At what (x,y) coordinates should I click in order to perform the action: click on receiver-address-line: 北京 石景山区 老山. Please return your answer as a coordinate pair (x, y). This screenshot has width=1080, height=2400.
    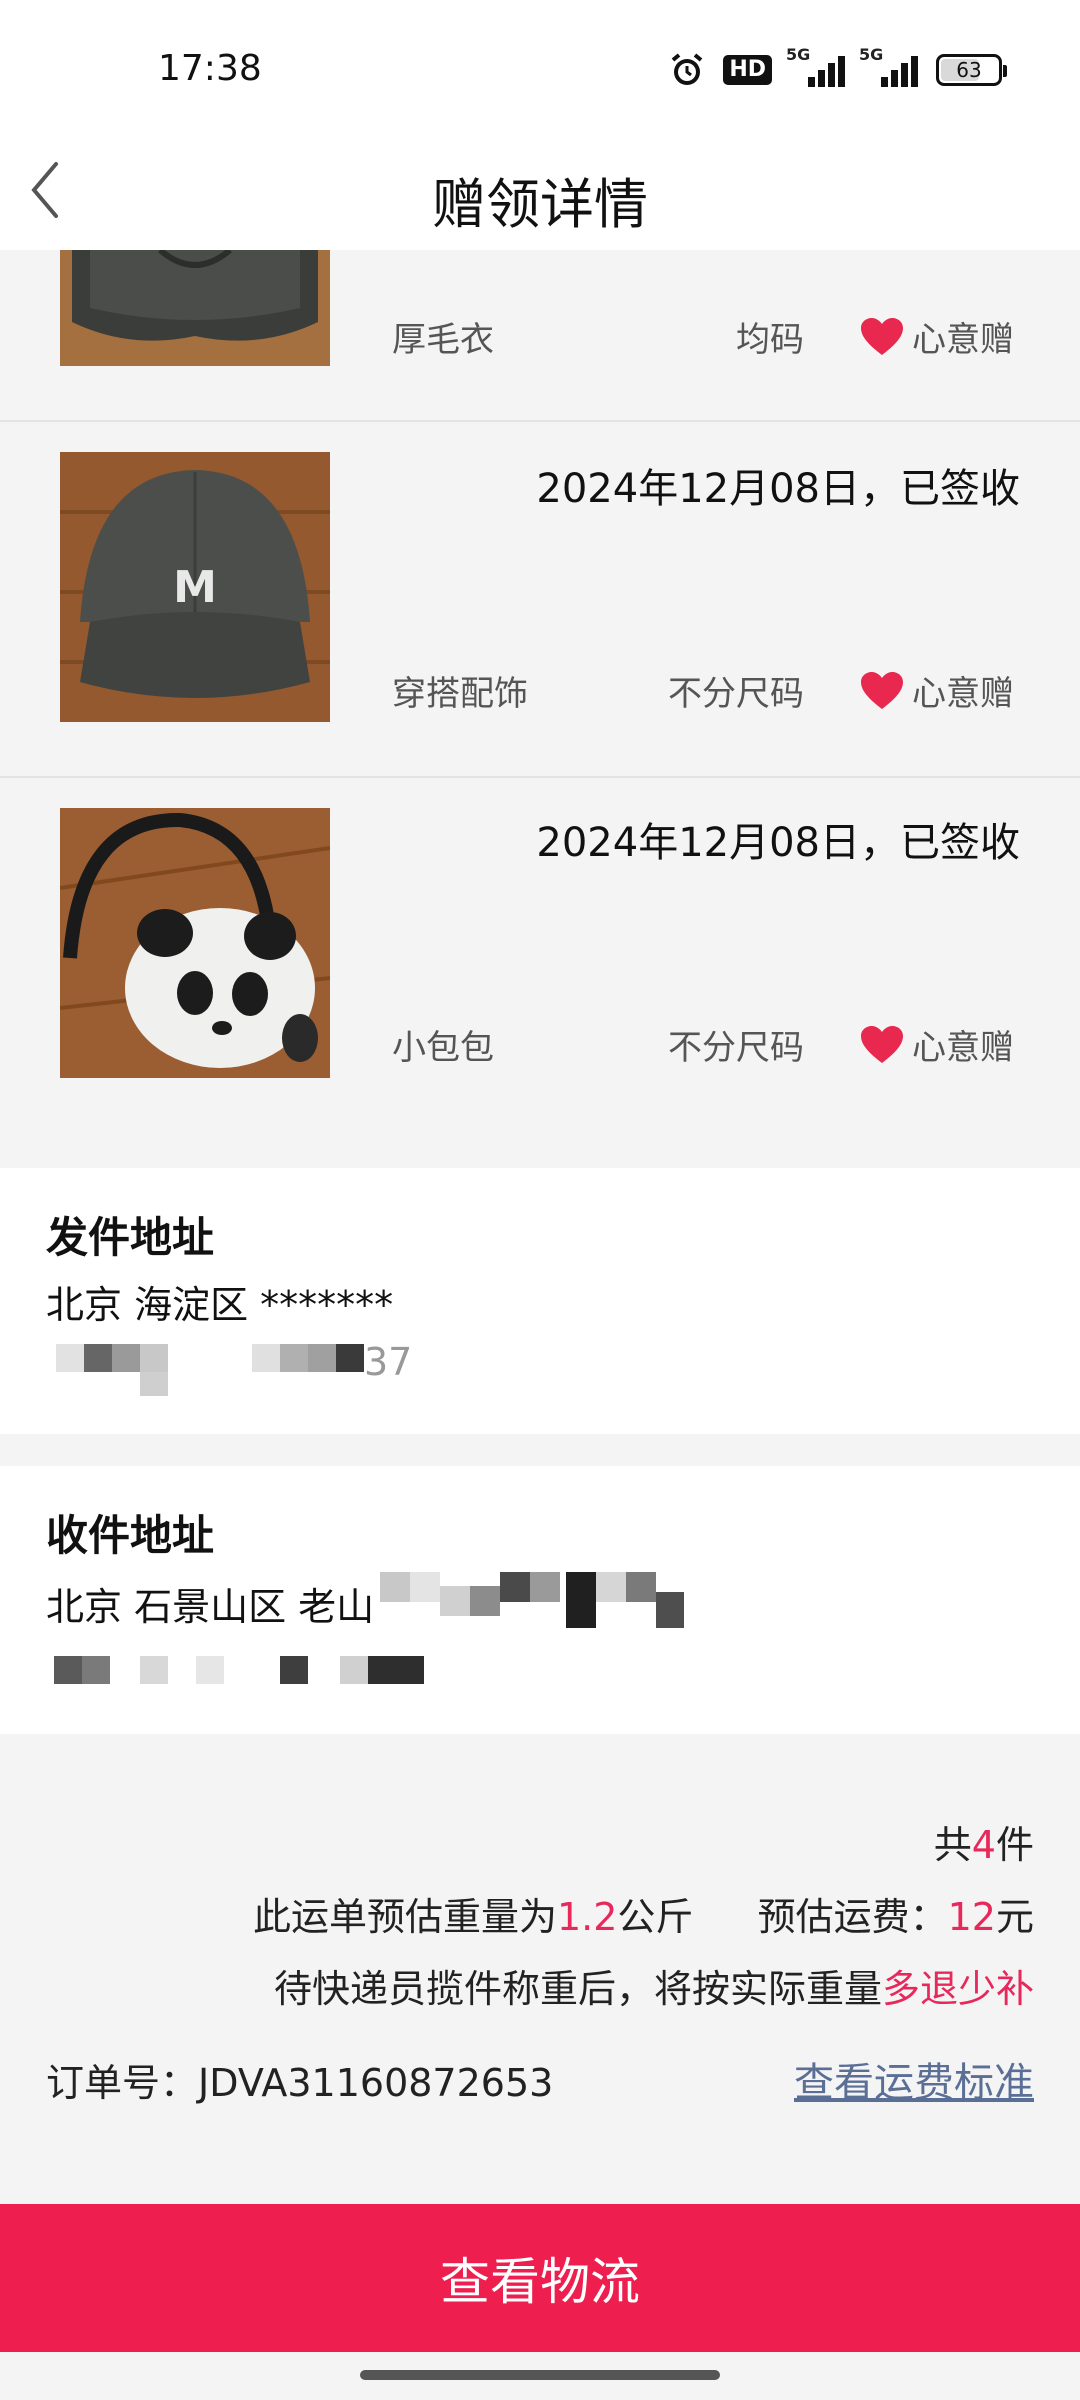
    Looking at the image, I should click on (210, 1607).